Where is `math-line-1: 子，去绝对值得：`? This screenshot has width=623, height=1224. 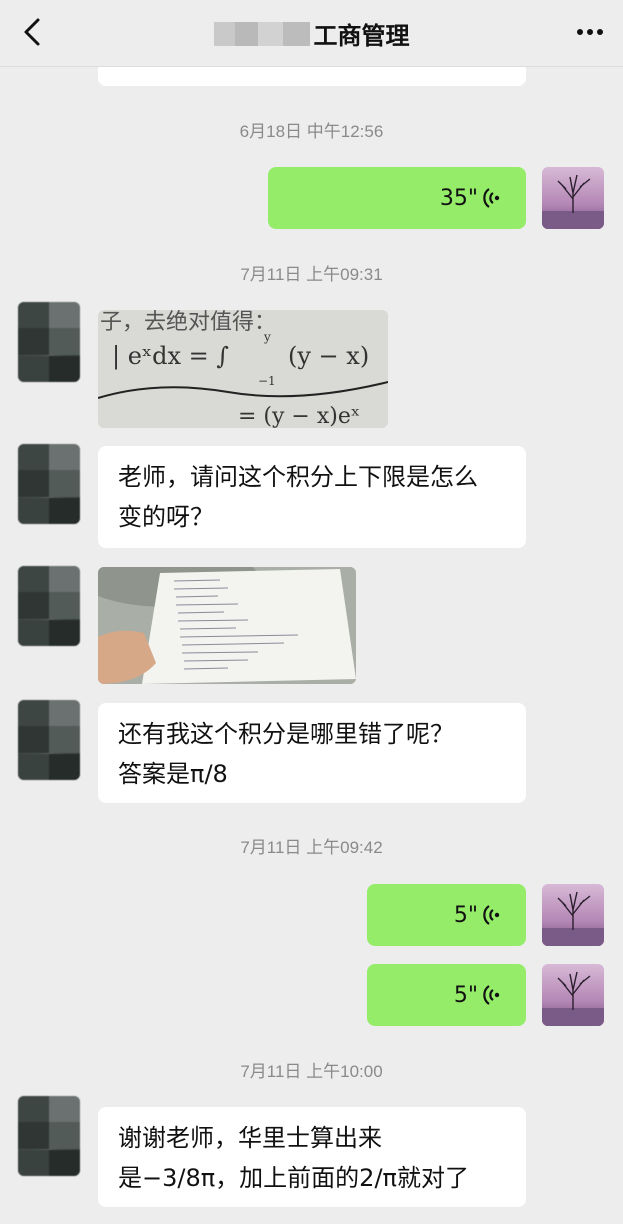 math-line-1: 子，去绝对值得： is located at coordinates (188, 322).